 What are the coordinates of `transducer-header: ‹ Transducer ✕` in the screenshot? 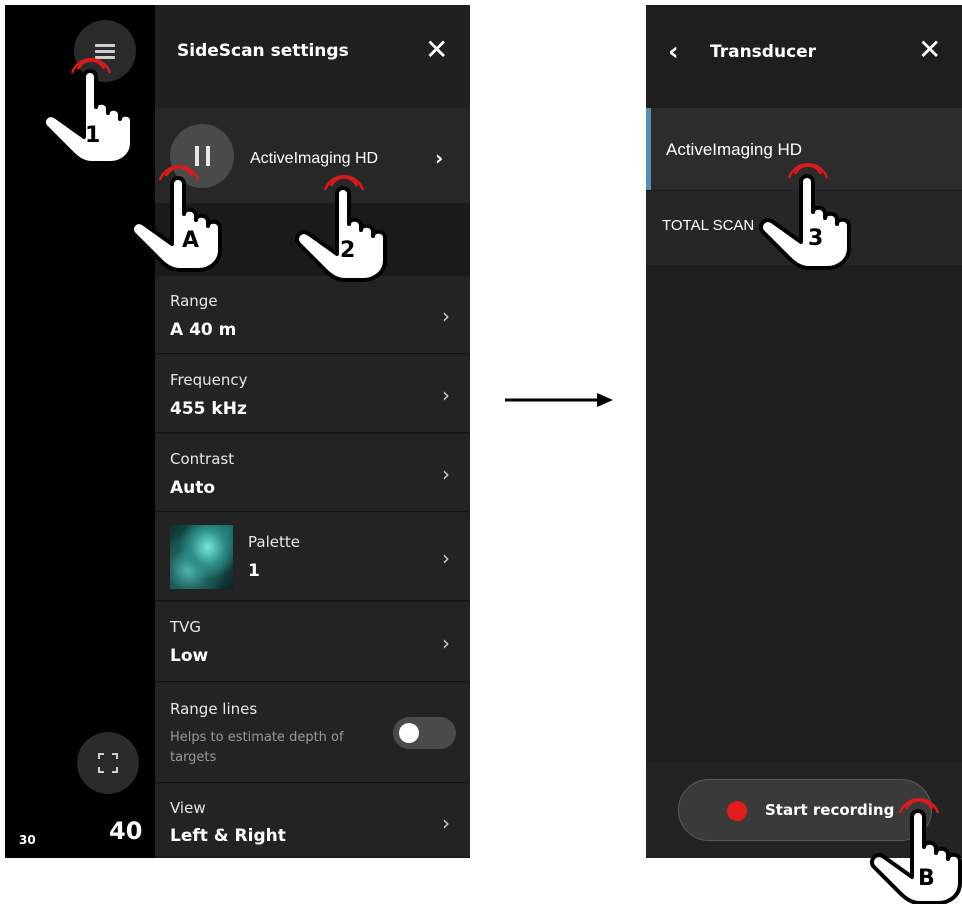 It's located at (804, 55).